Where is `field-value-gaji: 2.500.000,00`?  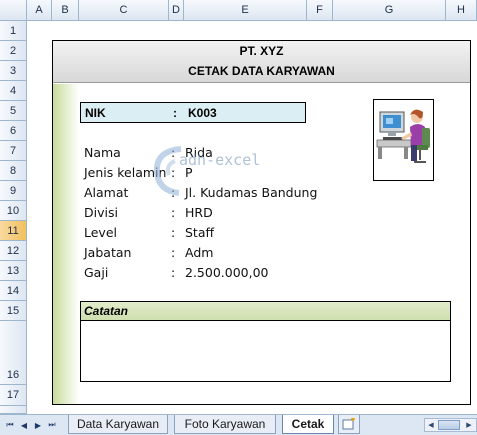
field-value-gaji: 2.500.000,00 is located at coordinates (227, 272).